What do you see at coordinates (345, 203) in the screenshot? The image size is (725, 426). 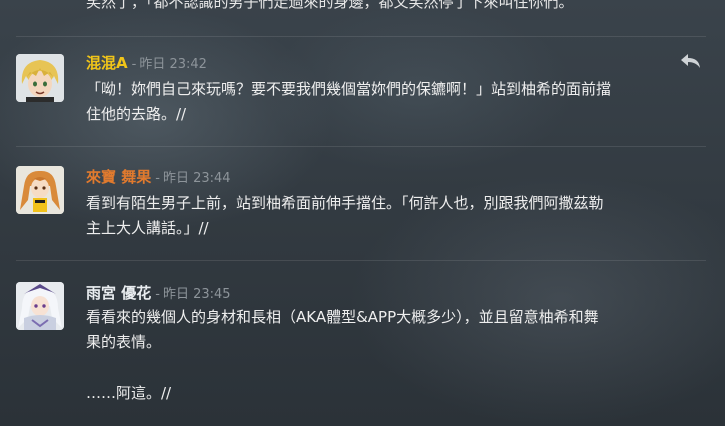 I see `message-line: 看到有陌生男子上前，站到柚希面前伸手擋住。「何許人也，別跟我們阿撒茲勒` at bounding box center [345, 203].